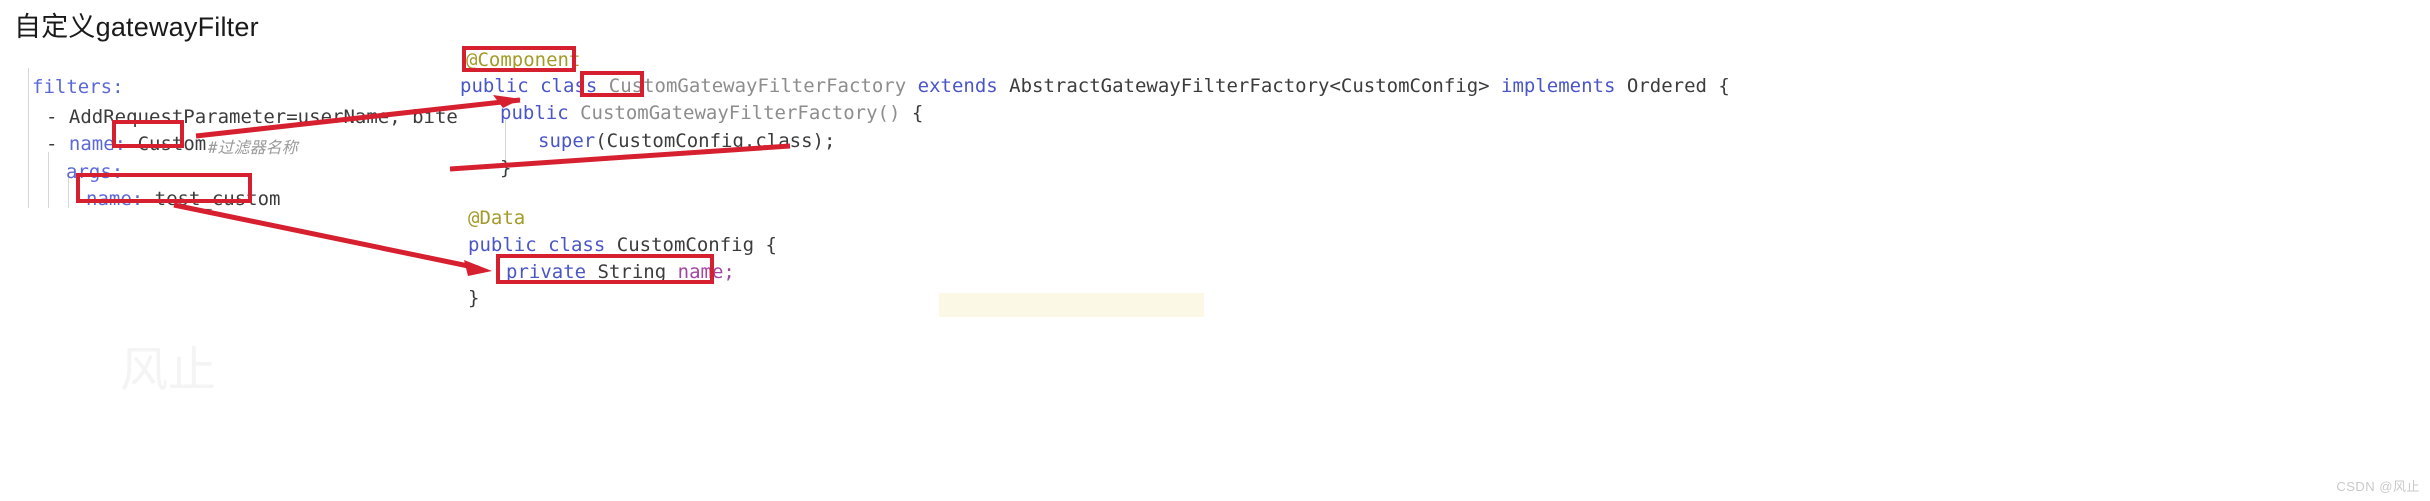  I want to click on constructor-close-brace: }, so click(506, 168).